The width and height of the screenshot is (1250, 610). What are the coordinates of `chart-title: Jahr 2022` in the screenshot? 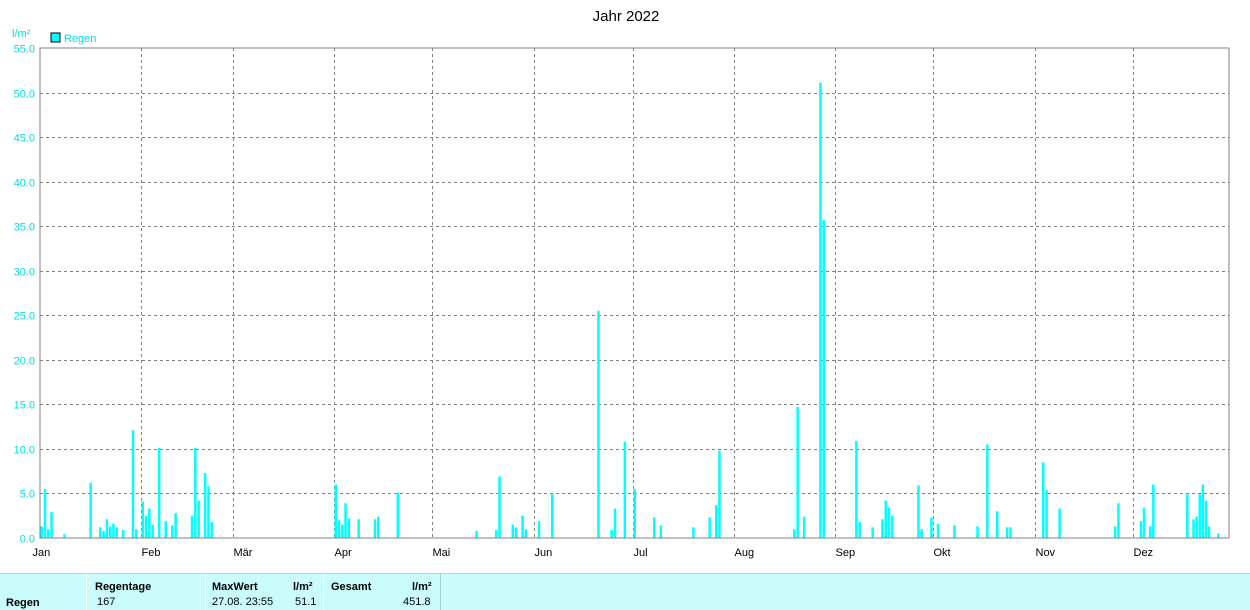 It's located at (626, 16).